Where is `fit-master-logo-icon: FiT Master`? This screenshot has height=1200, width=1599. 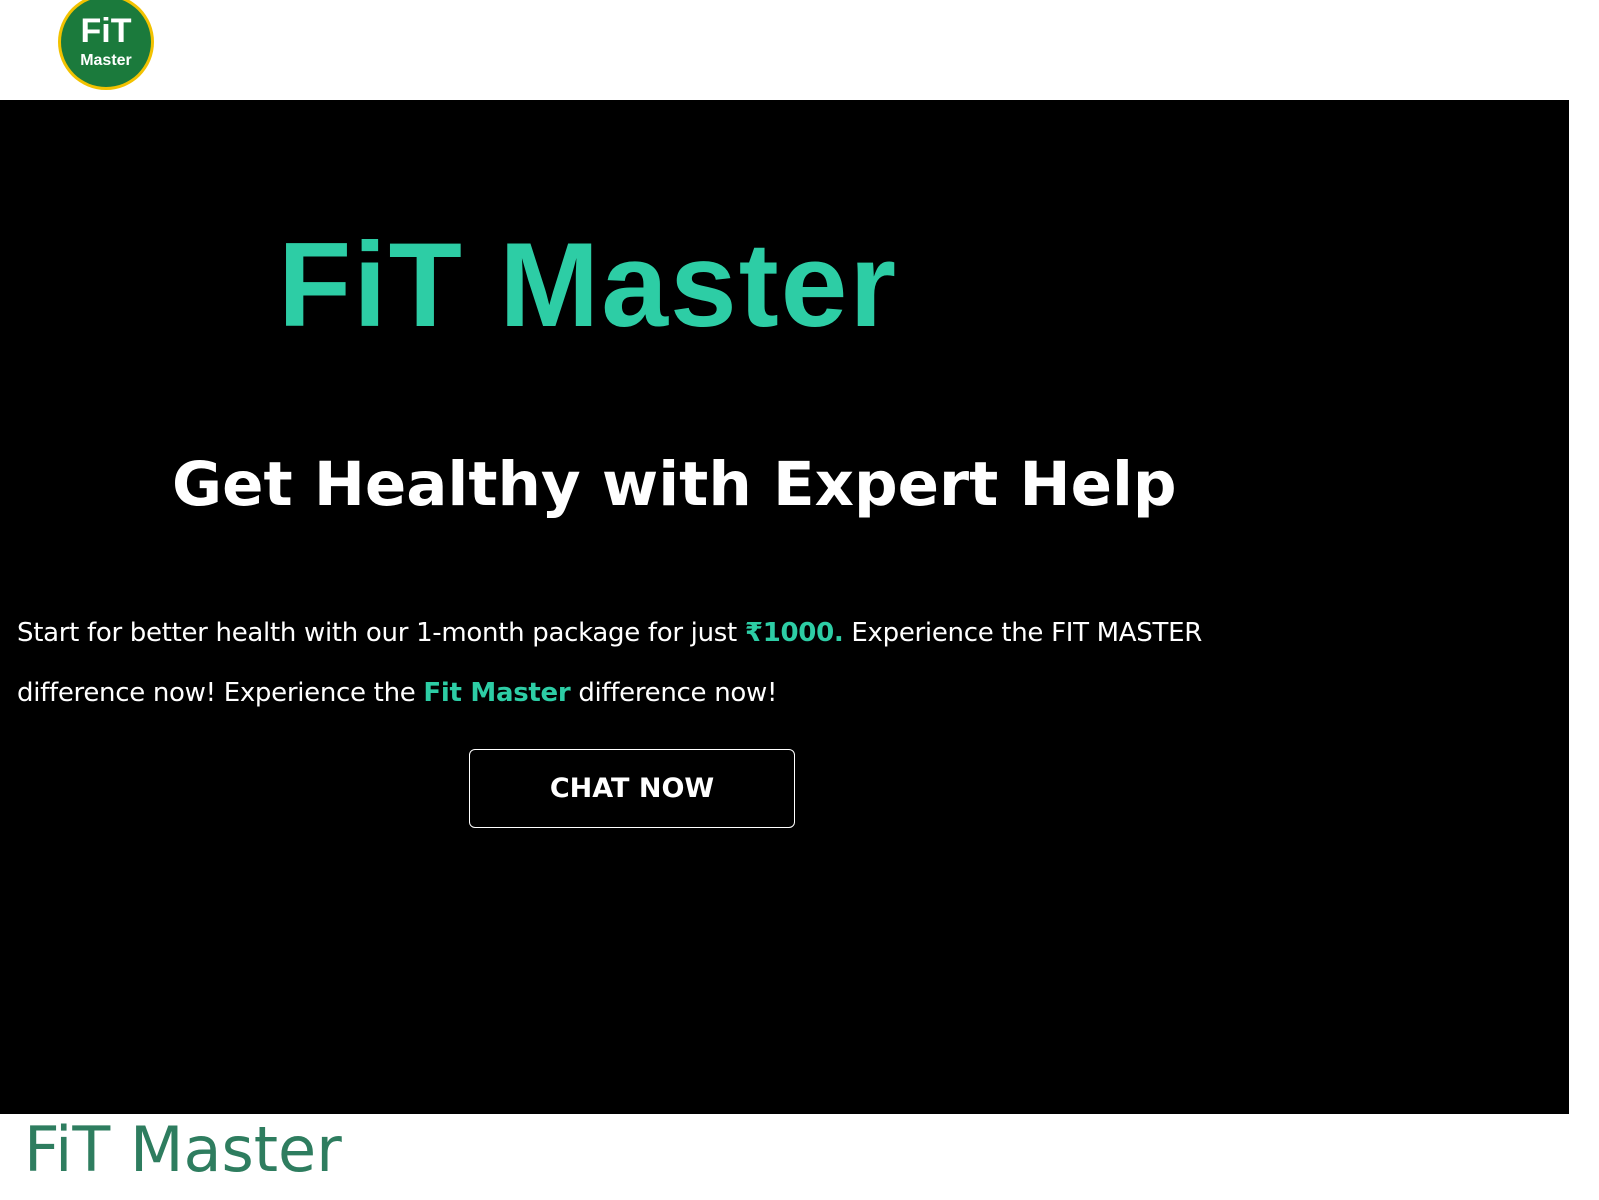 fit-master-logo-icon: FiT Master is located at coordinates (106, 45).